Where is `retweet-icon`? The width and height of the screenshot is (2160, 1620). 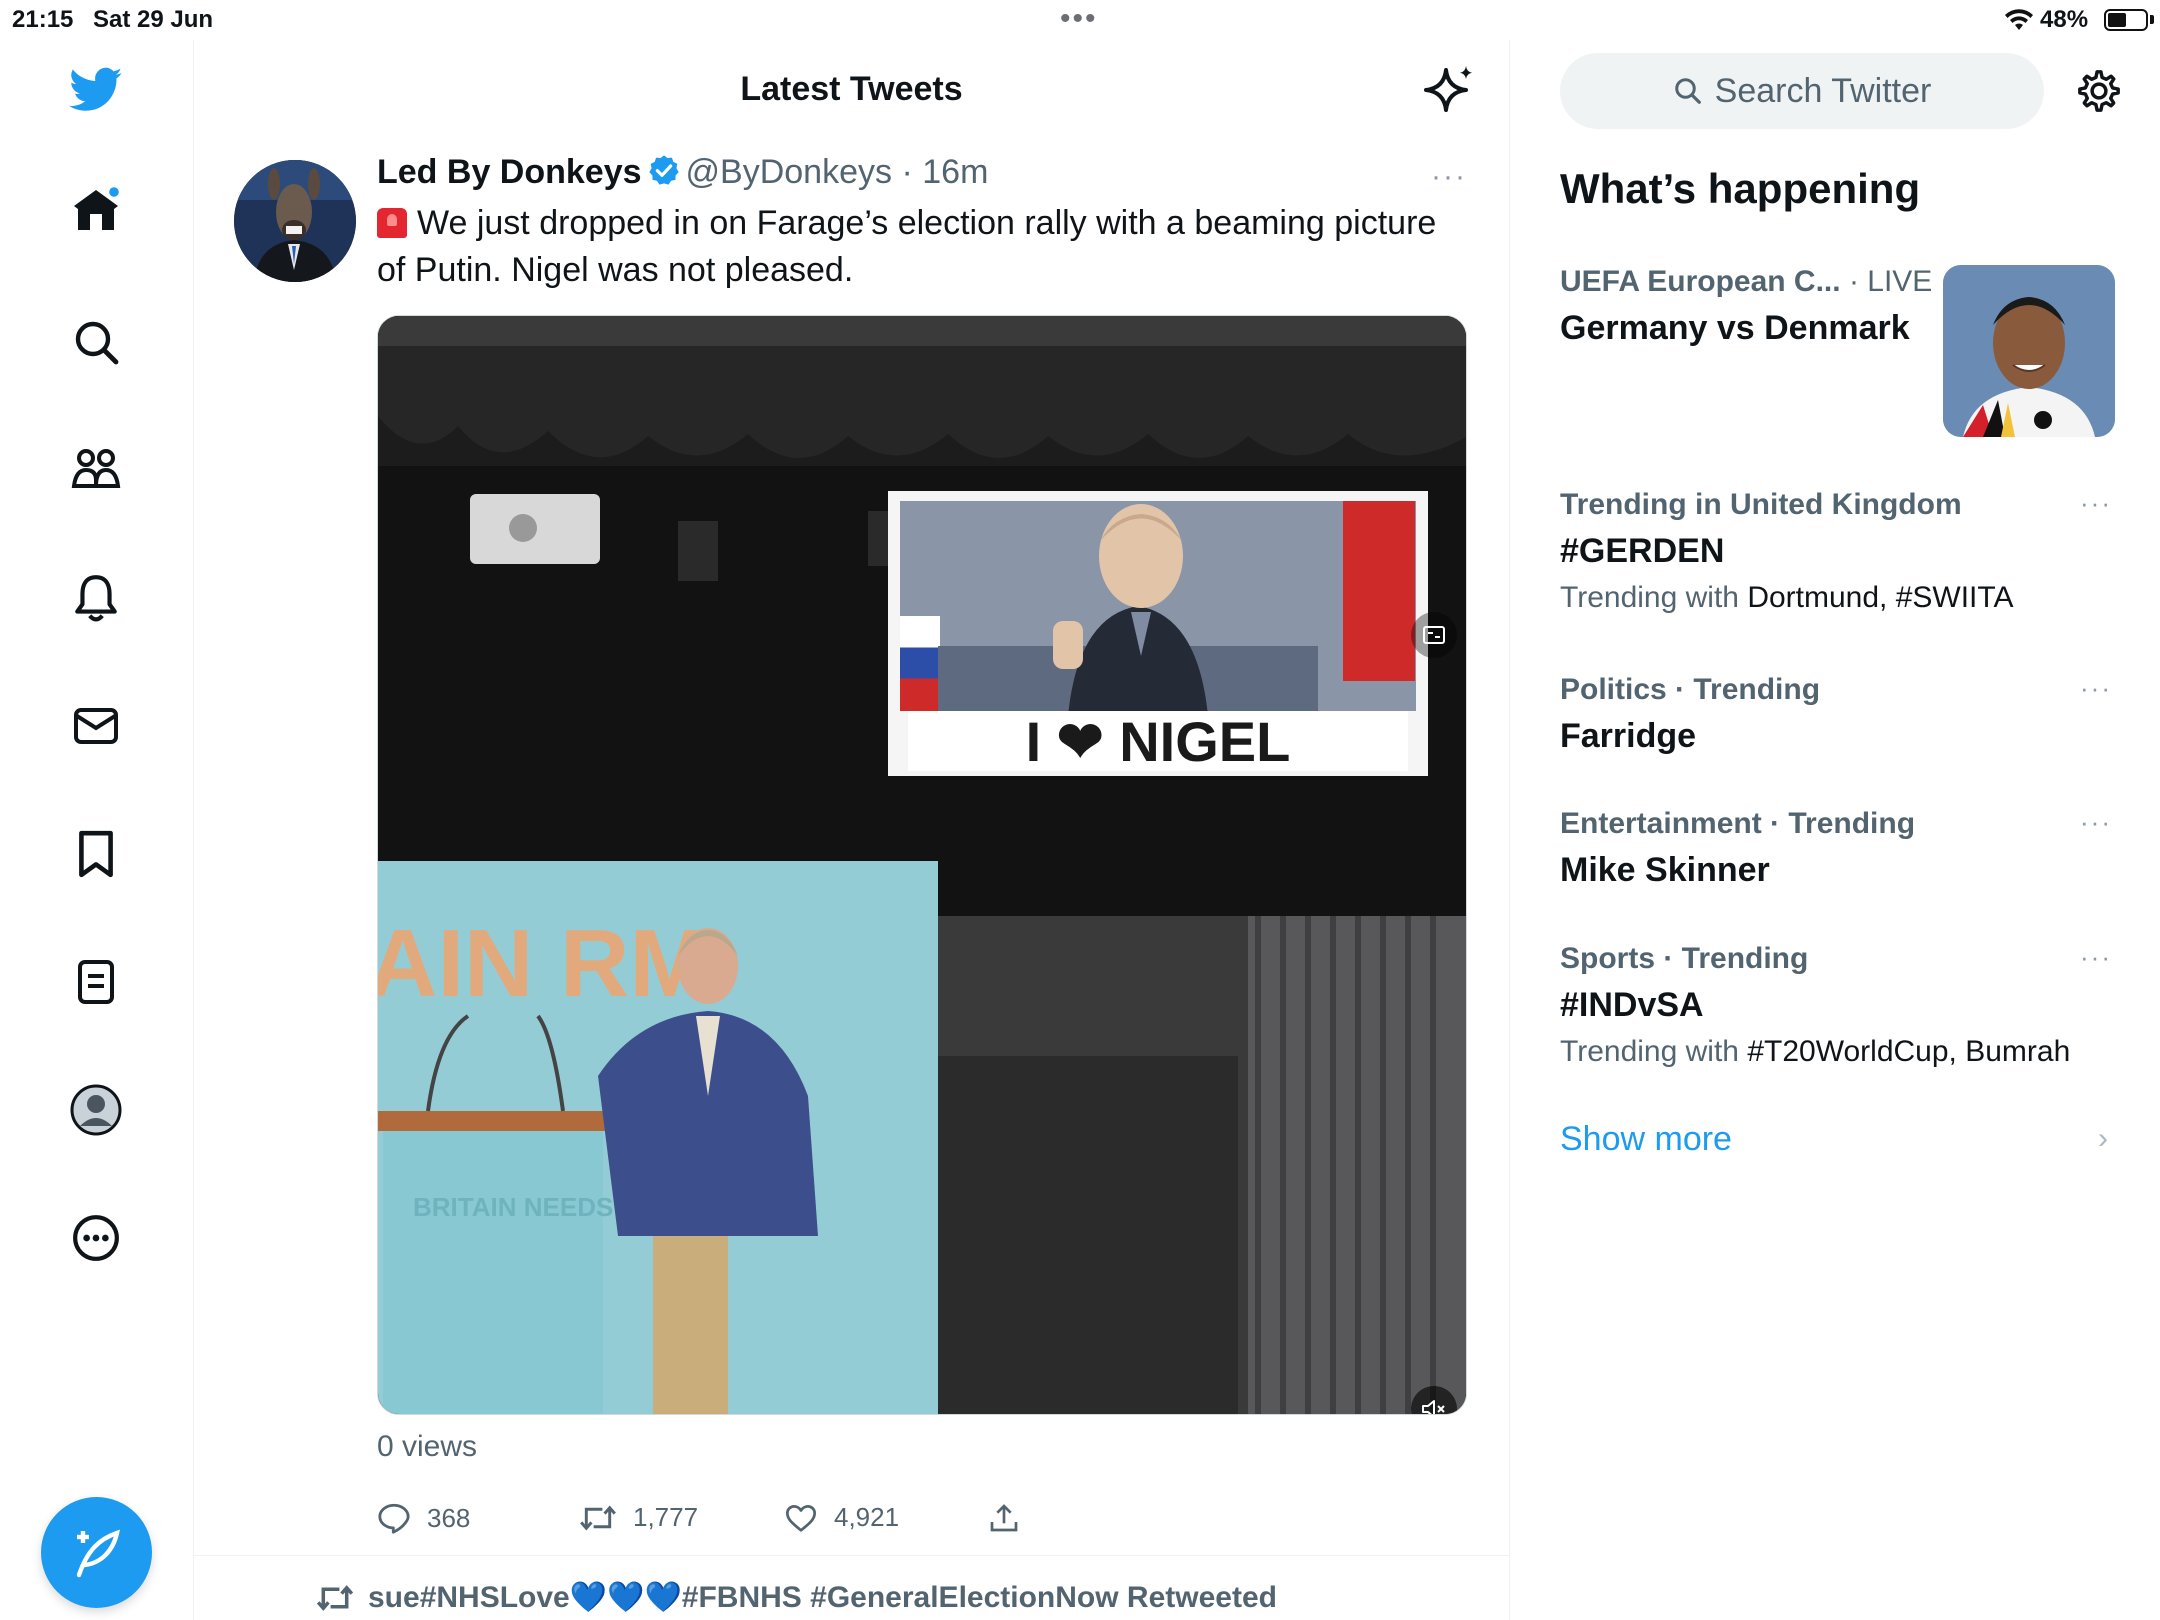 retweet-icon is located at coordinates (598, 1517).